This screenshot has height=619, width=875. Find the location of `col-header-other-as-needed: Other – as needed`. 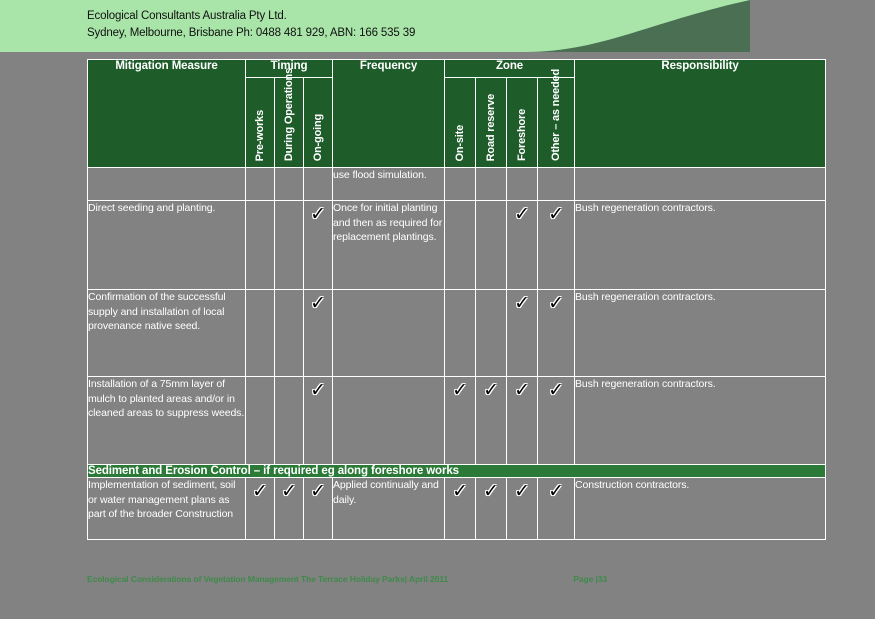

col-header-other-as-needed: Other – as needed is located at coordinates (556, 118).